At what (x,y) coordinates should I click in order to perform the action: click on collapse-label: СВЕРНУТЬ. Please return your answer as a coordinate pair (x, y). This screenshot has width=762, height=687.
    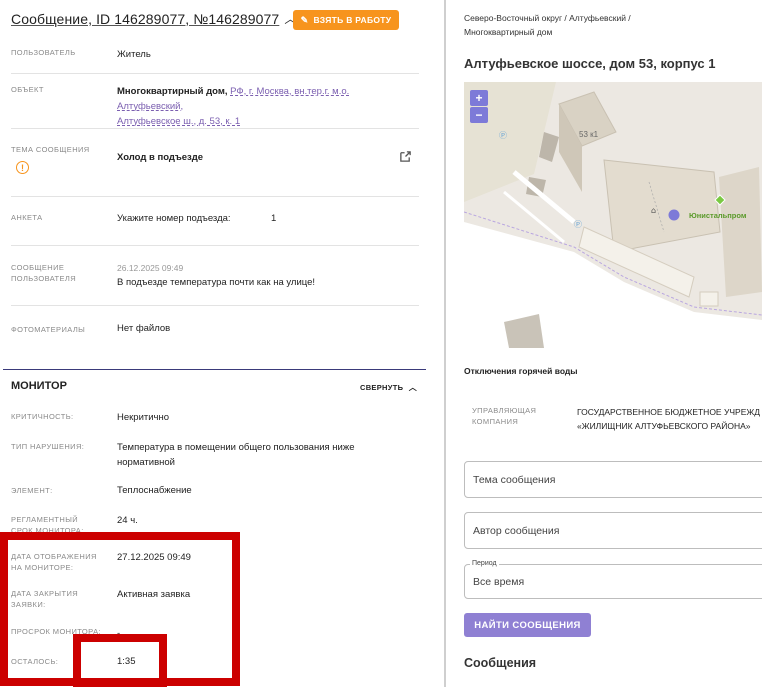
    Looking at the image, I should click on (382, 387).